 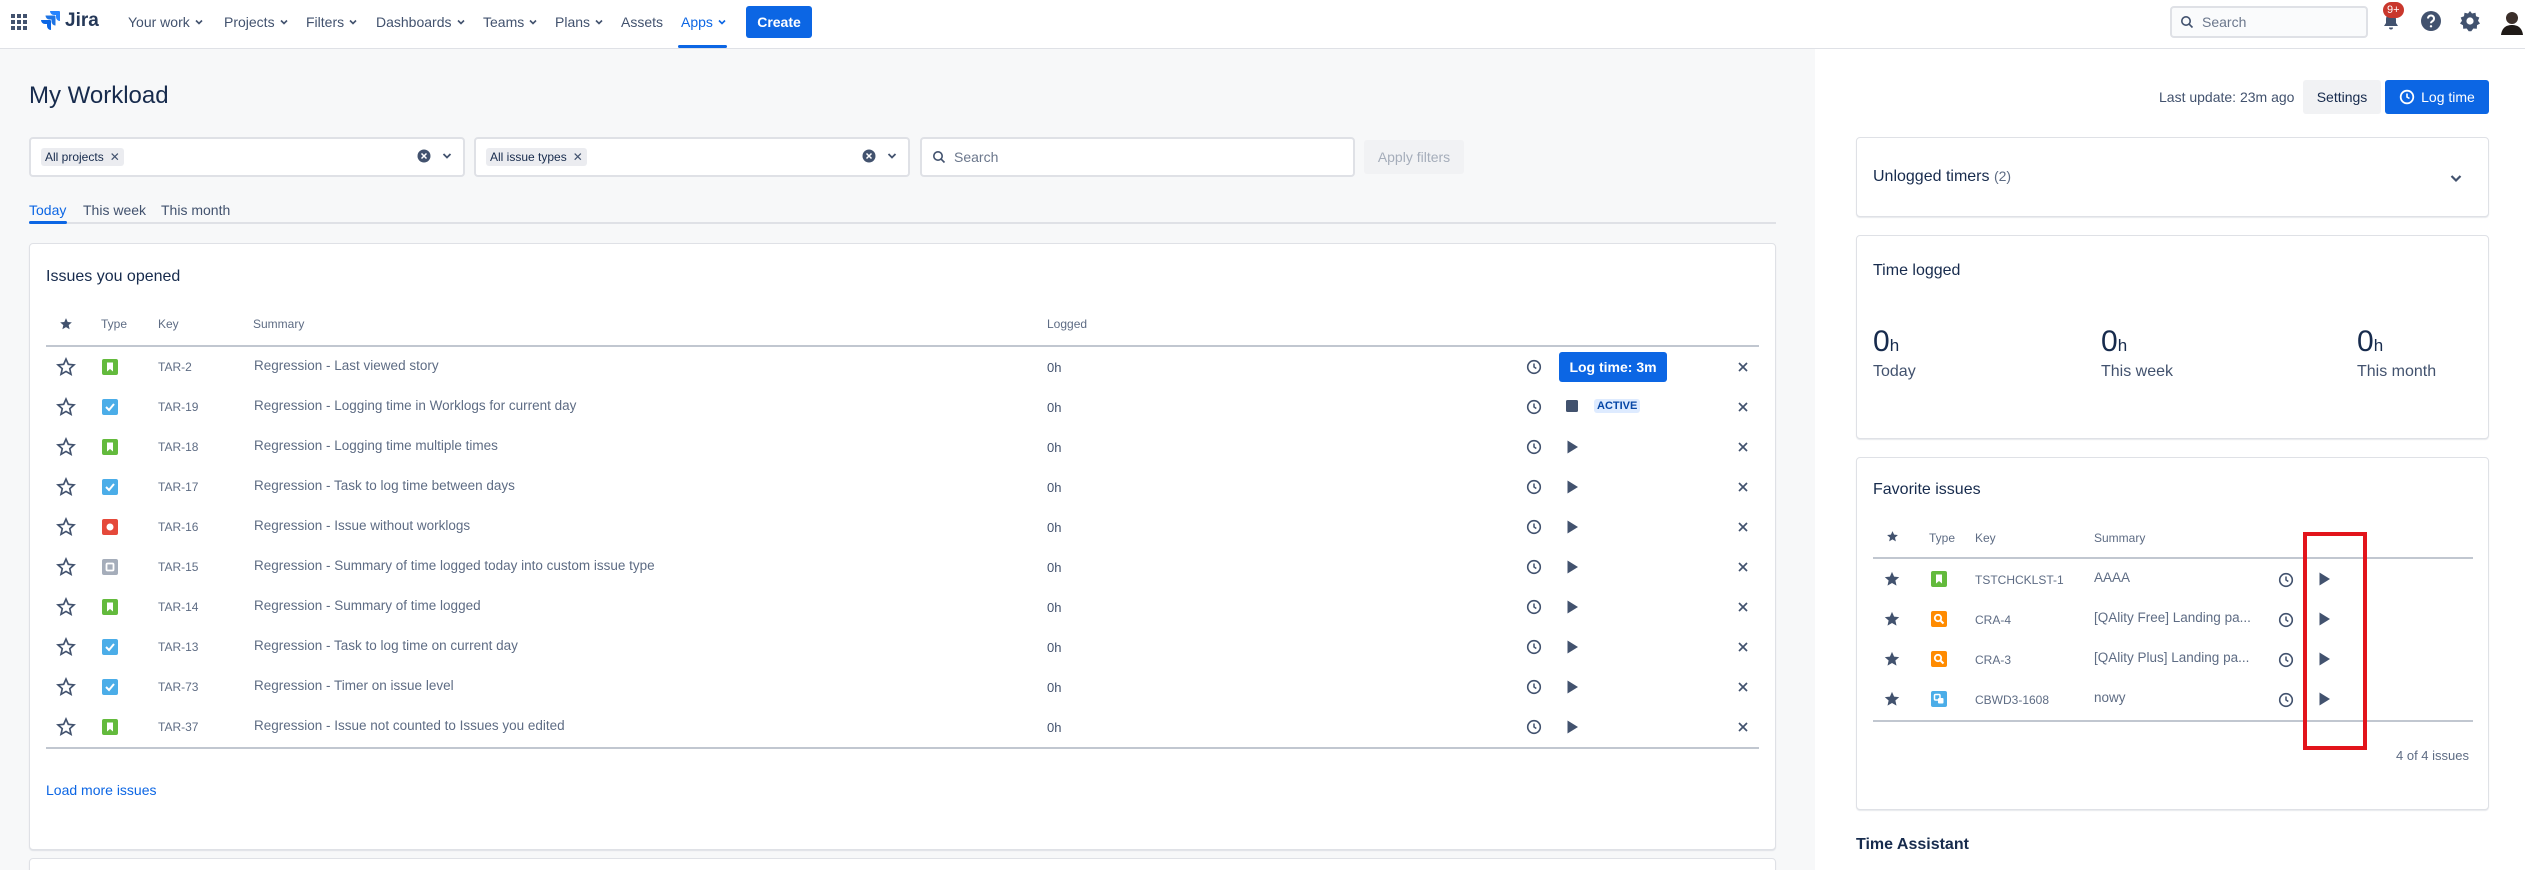 What do you see at coordinates (19, 22) in the screenshot?
I see `app-switcher-icon` at bounding box center [19, 22].